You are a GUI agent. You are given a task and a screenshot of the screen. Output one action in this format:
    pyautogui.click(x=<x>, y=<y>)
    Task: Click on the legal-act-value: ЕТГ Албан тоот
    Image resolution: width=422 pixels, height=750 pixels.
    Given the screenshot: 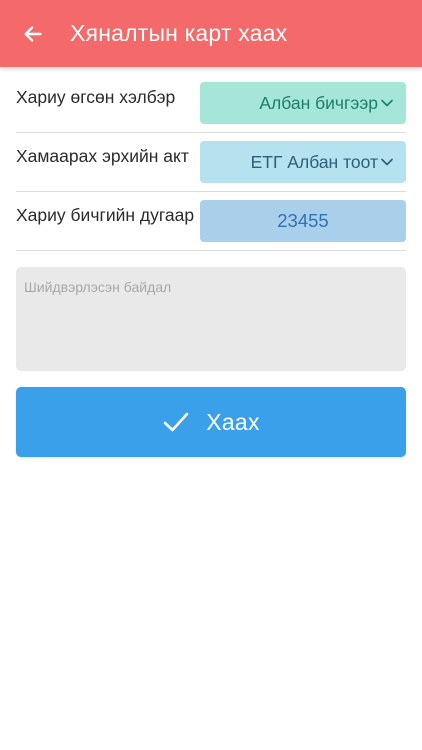 What is the action you would take?
    pyautogui.click(x=314, y=162)
    